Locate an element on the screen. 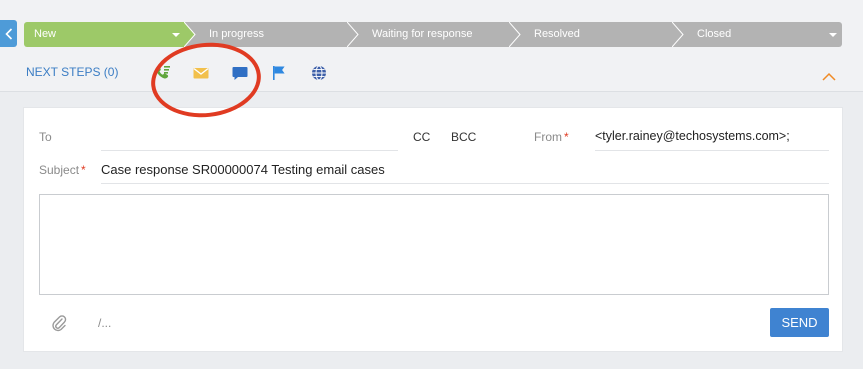  stage-waiting-for-response: Waiting for response is located at coordinates (434, 34).